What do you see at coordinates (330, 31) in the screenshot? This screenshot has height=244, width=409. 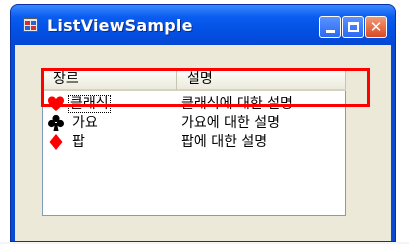 I see `minimize-icon` at bounding box center [330, 31].